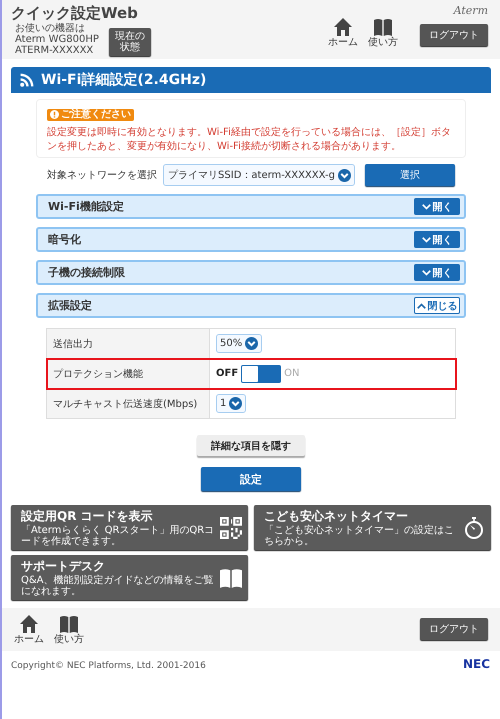 The image size is (500, 719). Describe the element at coordinates (50, 28) in the screenshot. I see `device-label: お使いの機器は` at that location.